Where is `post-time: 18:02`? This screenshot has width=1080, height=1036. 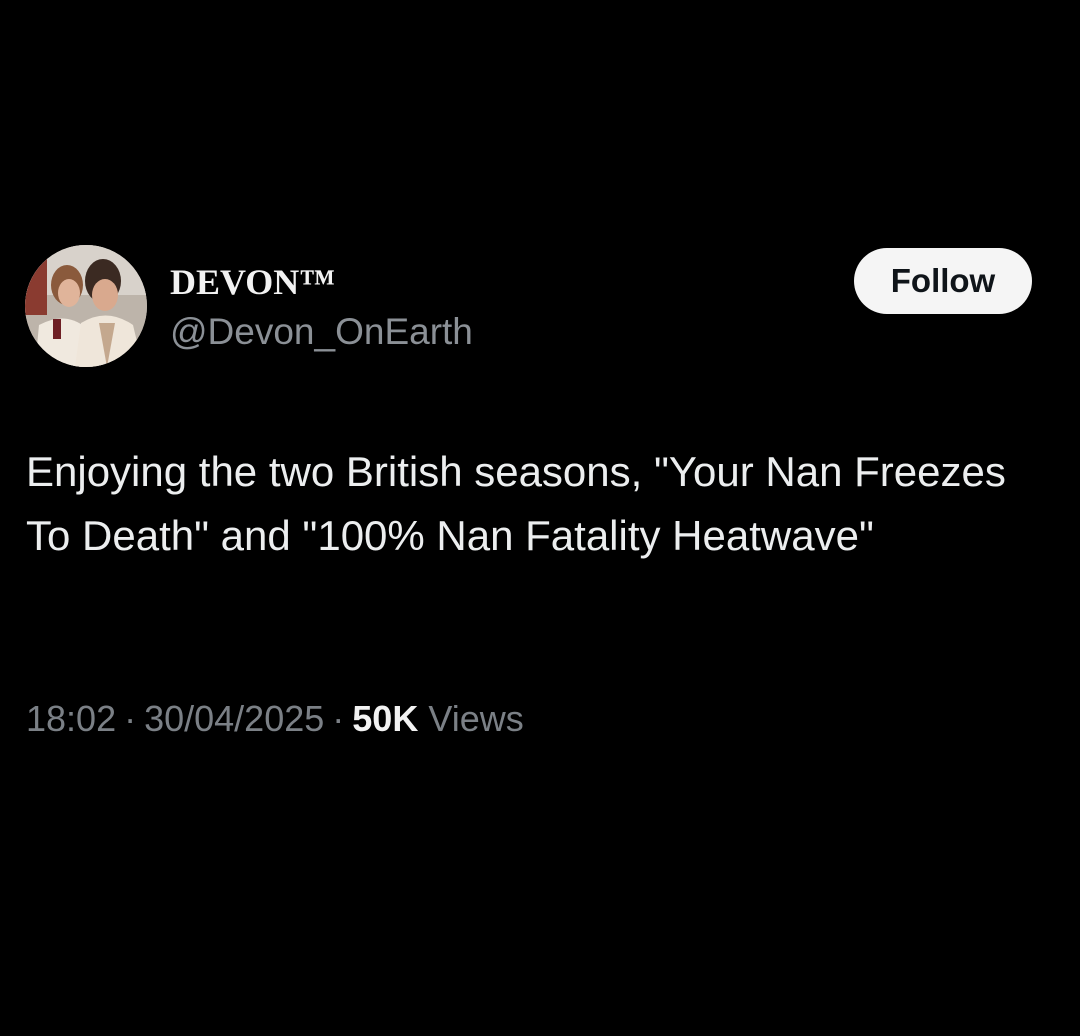 post-time: 18:02 is located at coordinates (71, 718).